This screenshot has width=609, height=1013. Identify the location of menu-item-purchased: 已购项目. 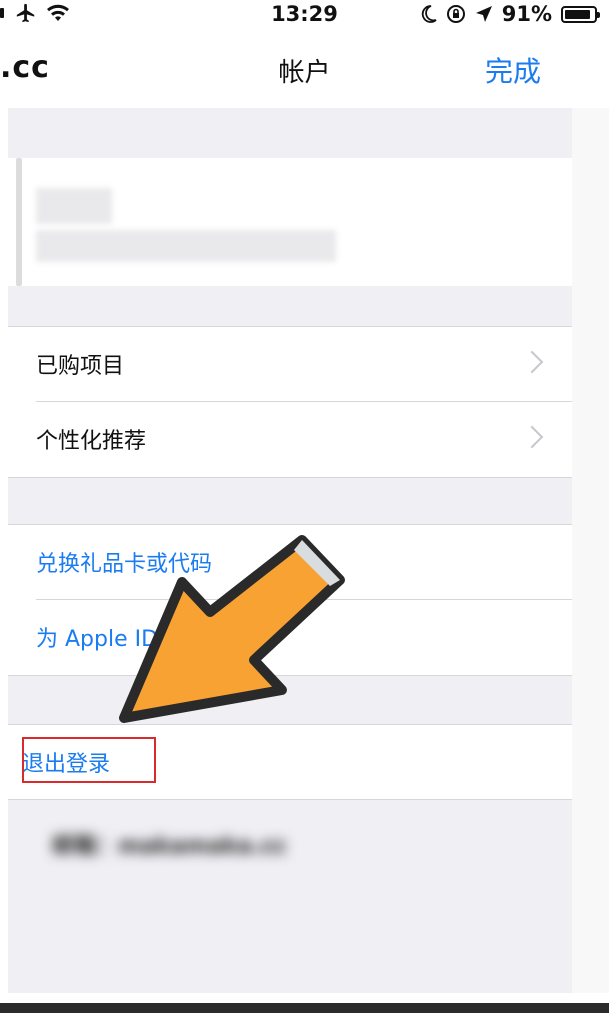
(290, 364).